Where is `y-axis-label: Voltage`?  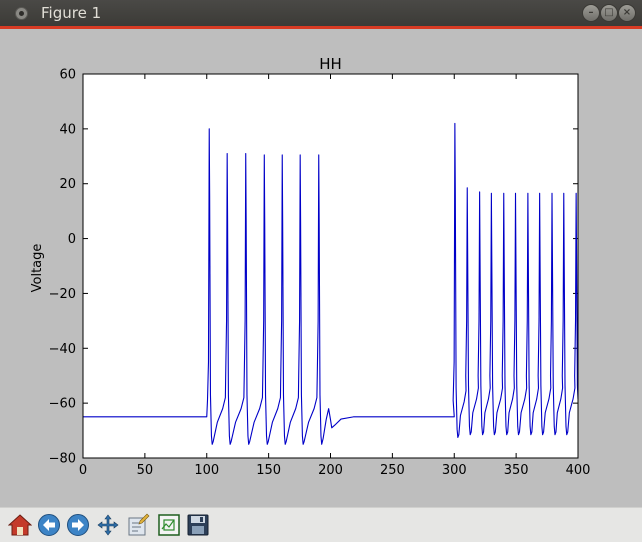 y-axis-label: Voltage is located at coordinates (37, 268).